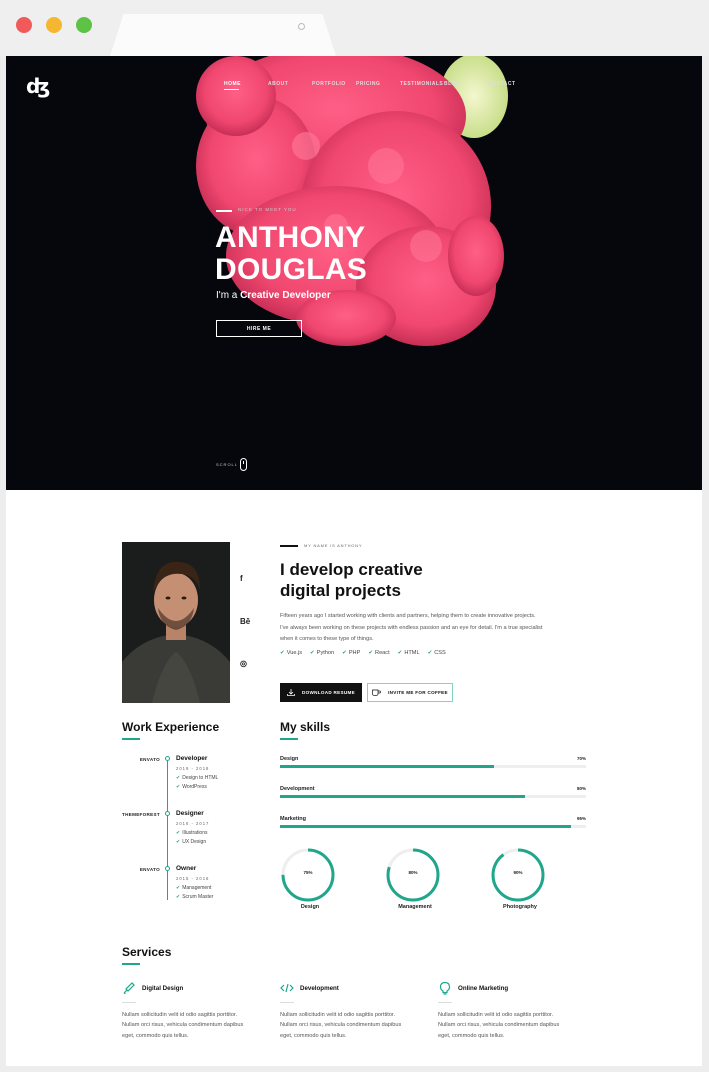 The width and height of the screenshot is (709, 1072). I want to click on timeline-item: ✔ WordPress, so click(191, 787).